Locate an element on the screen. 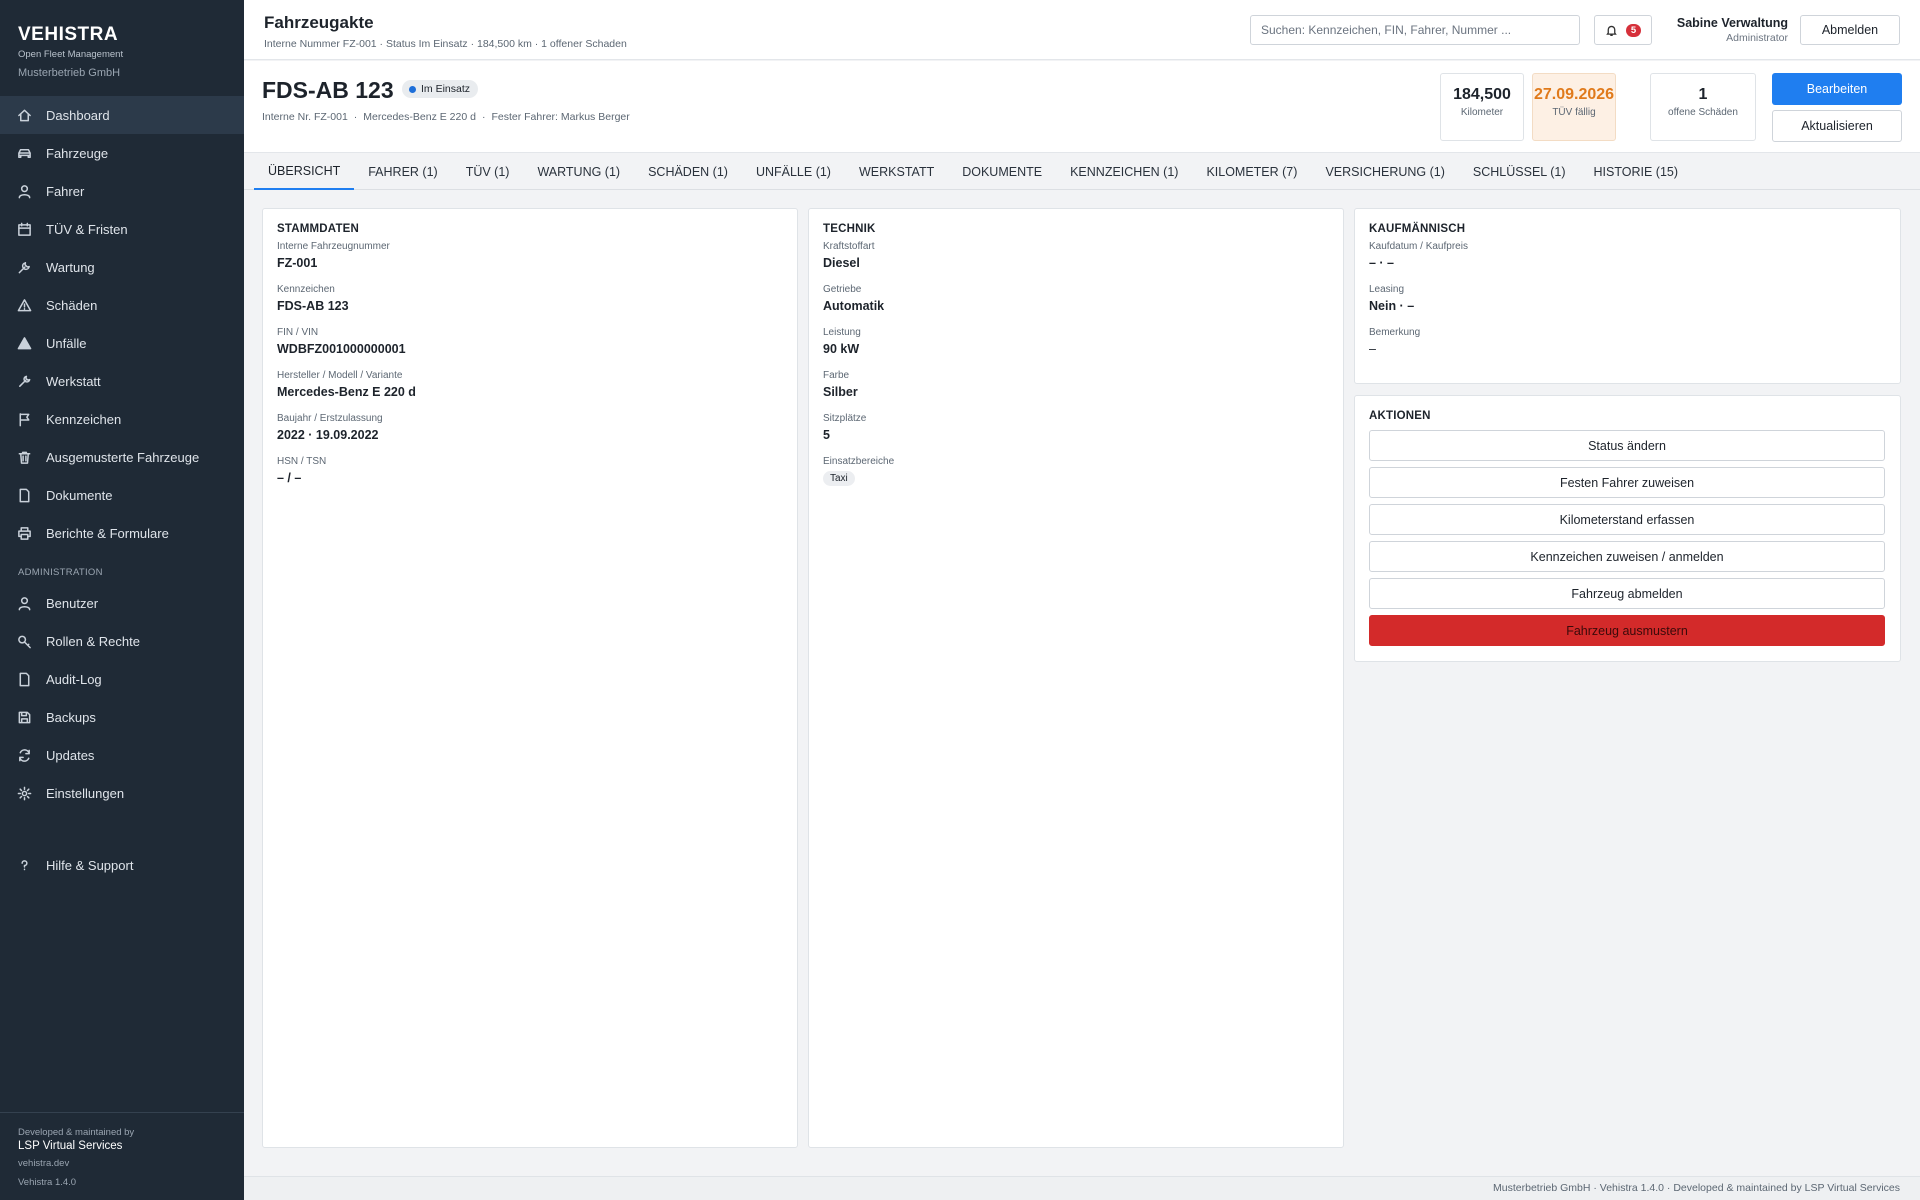 The width and height of the screenshot is (1920, 1200). field-label: Interne Fahrzeugnummer is located at coordinates (333, 246).